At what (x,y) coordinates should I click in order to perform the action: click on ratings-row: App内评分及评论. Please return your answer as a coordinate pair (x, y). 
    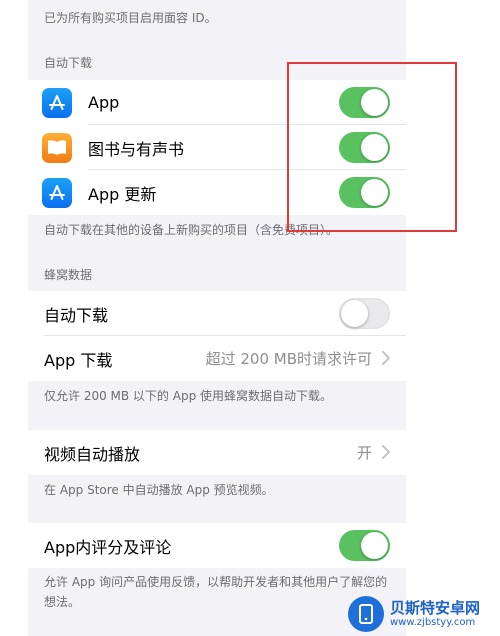
    Looking at the image, I should click on (217, 545).